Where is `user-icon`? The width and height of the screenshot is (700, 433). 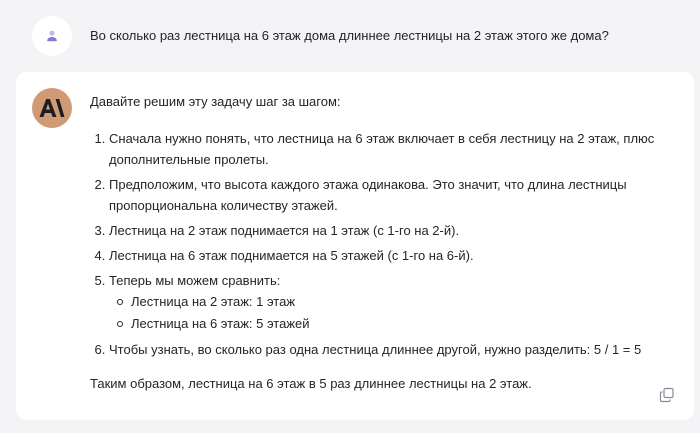 user-icon is located at coordinates (52, 36).